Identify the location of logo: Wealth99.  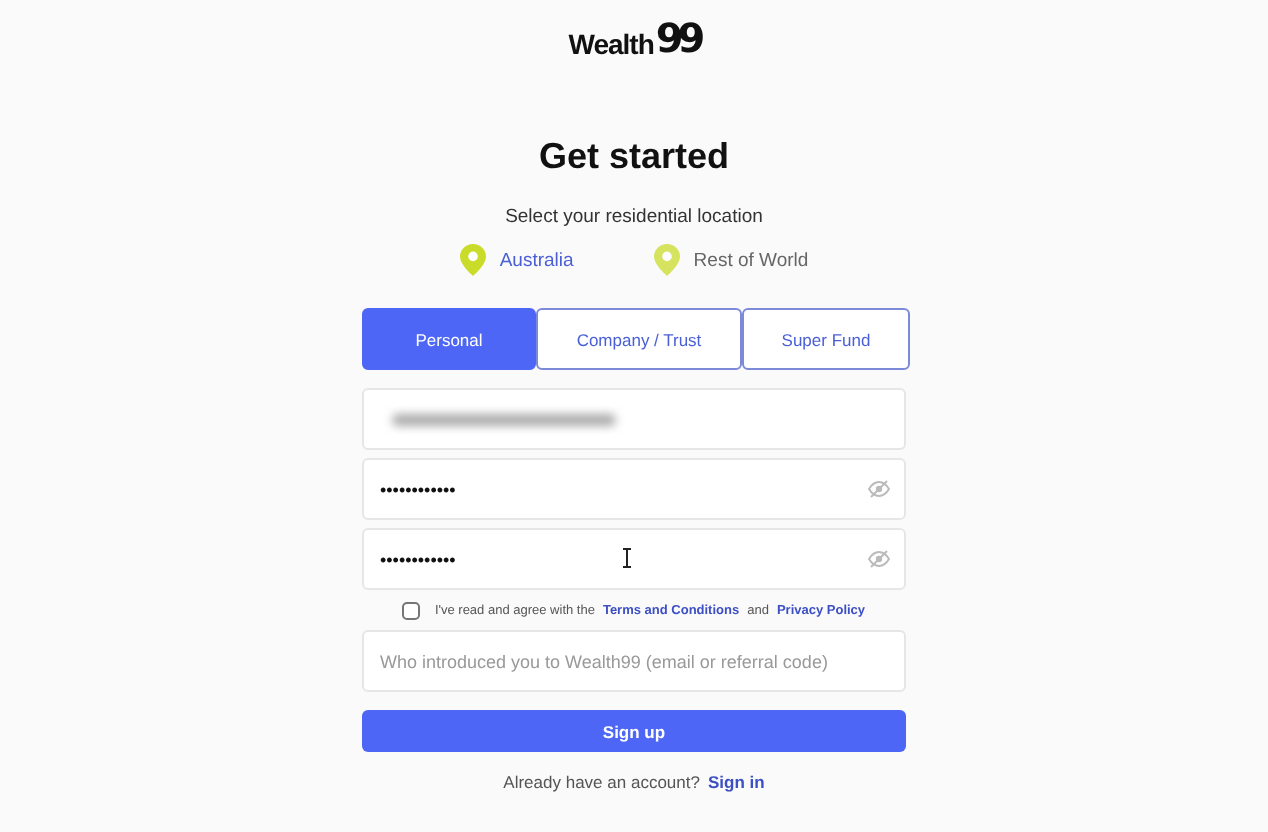
(634, 36).